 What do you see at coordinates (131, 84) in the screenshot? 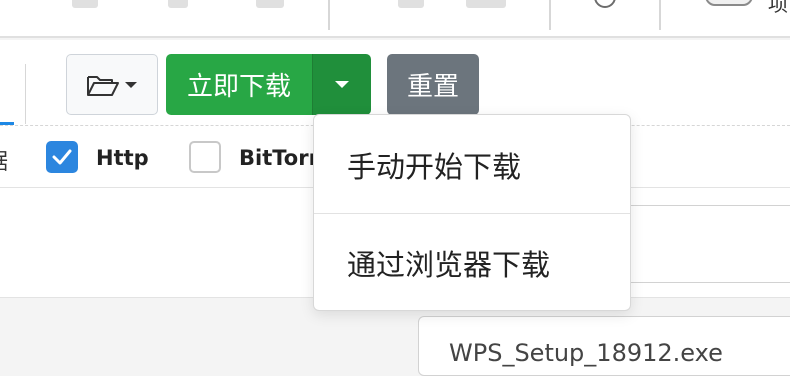
I see `chevron-down-icon` at bounding box center [131, 84].